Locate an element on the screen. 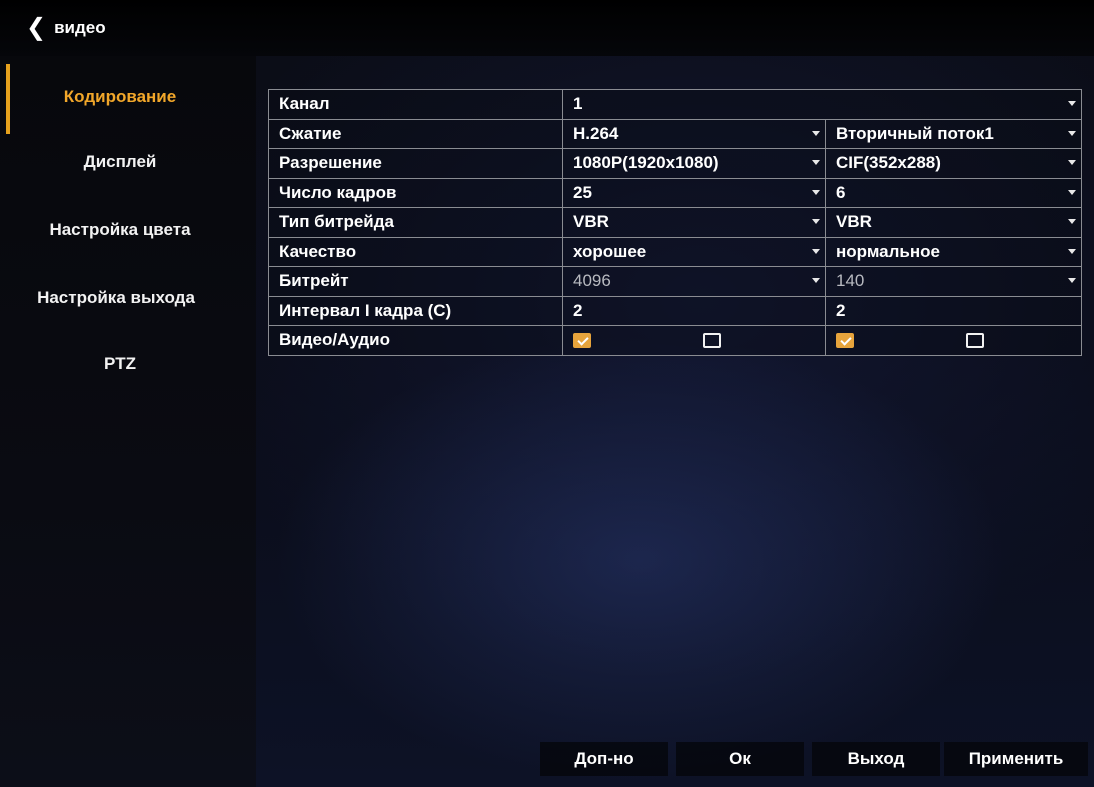  sub-quality-value: нормальное is located at coordinates (888, 251).